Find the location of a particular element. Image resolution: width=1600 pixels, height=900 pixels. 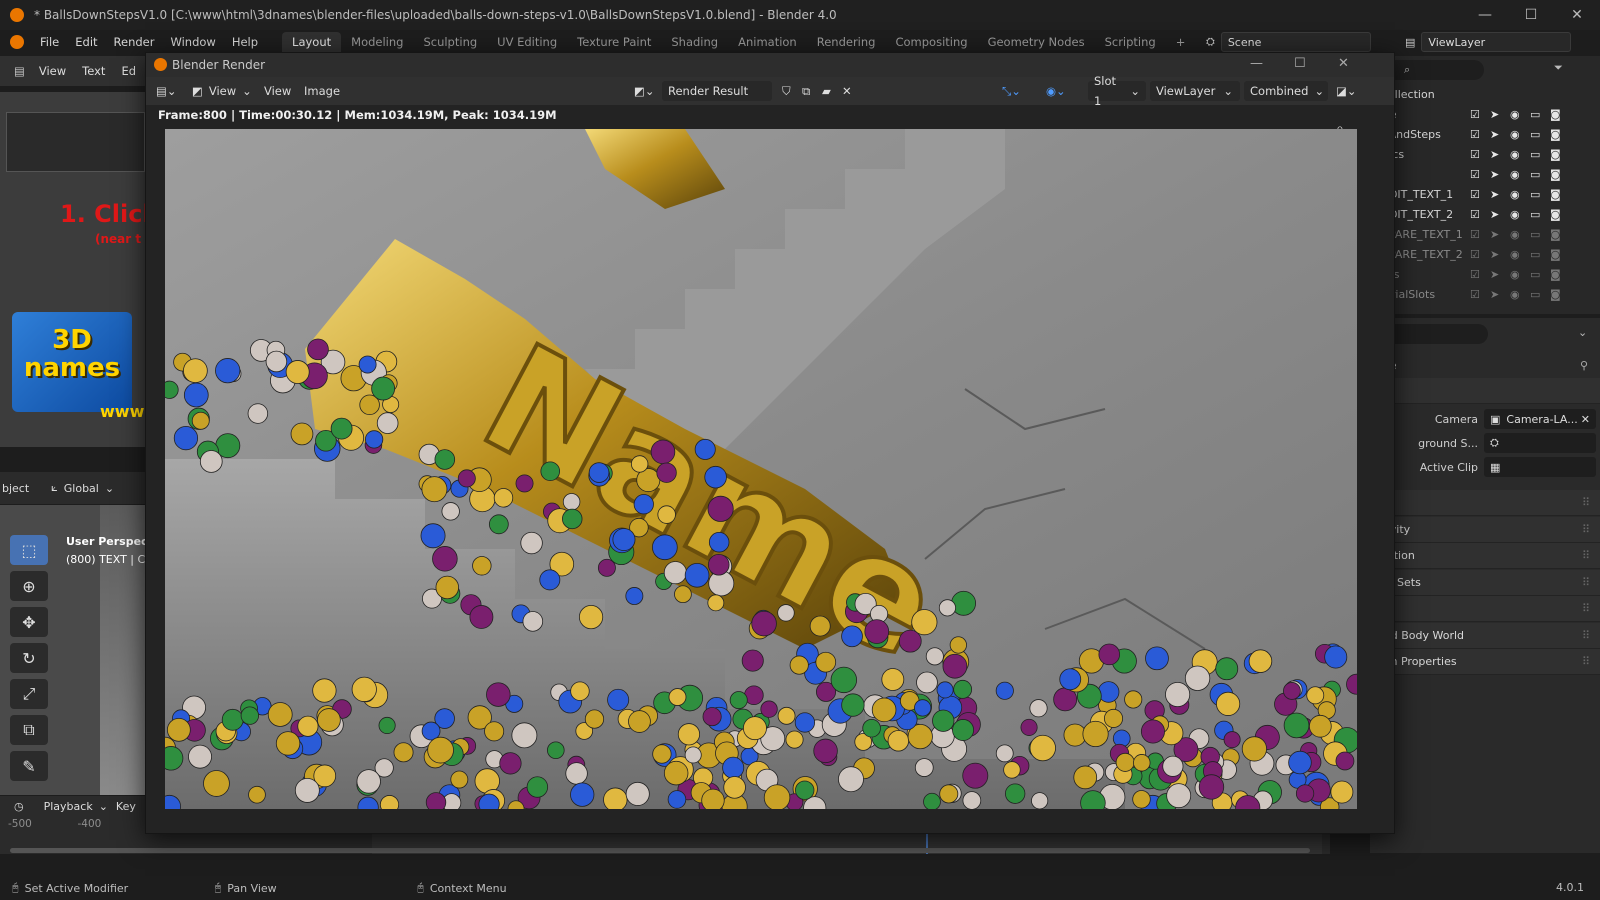

tab-layout: Layout is located at coordinates (312, 42).